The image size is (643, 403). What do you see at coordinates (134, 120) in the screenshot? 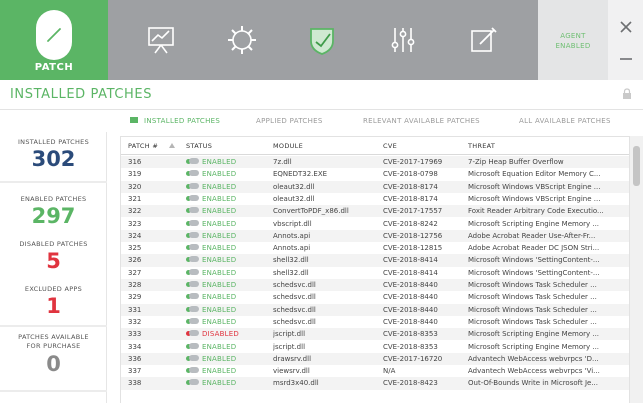
I see `active-tab-indicator` at bounding box center [134, 120].